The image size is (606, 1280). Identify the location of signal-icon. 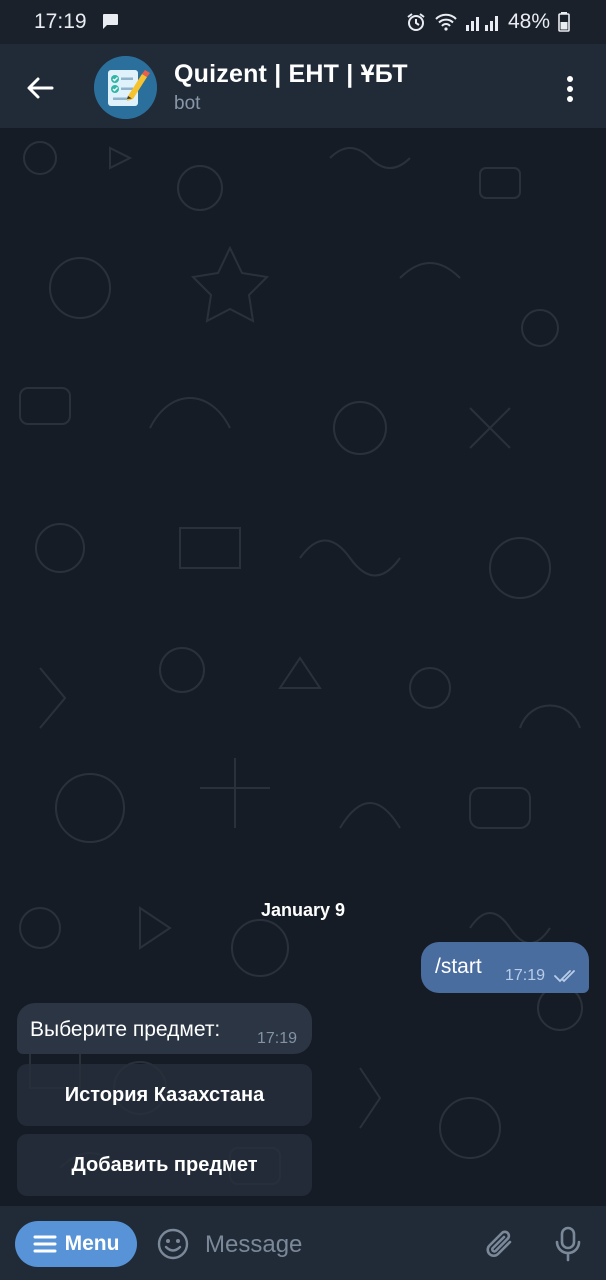
(481, 23).